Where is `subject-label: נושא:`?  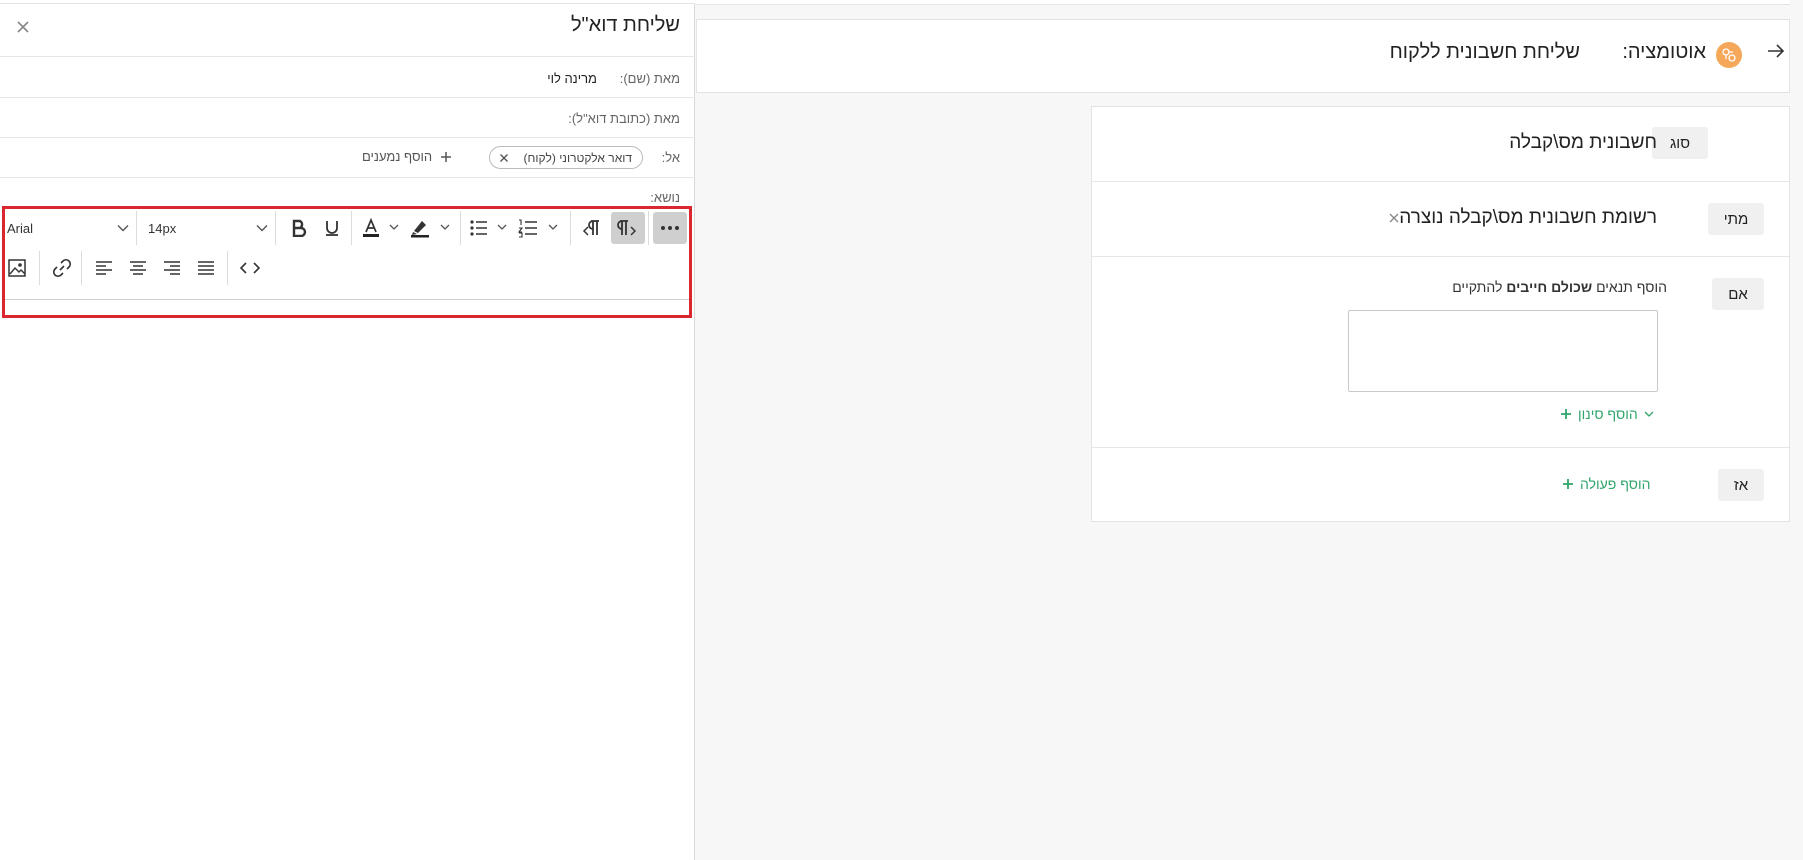
subject-label: נושא: is located at coordinates (665, 197).